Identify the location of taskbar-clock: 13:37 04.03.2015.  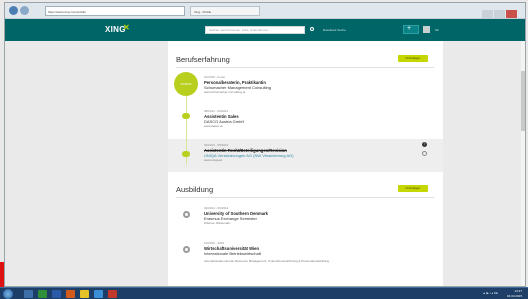
(514, 293).